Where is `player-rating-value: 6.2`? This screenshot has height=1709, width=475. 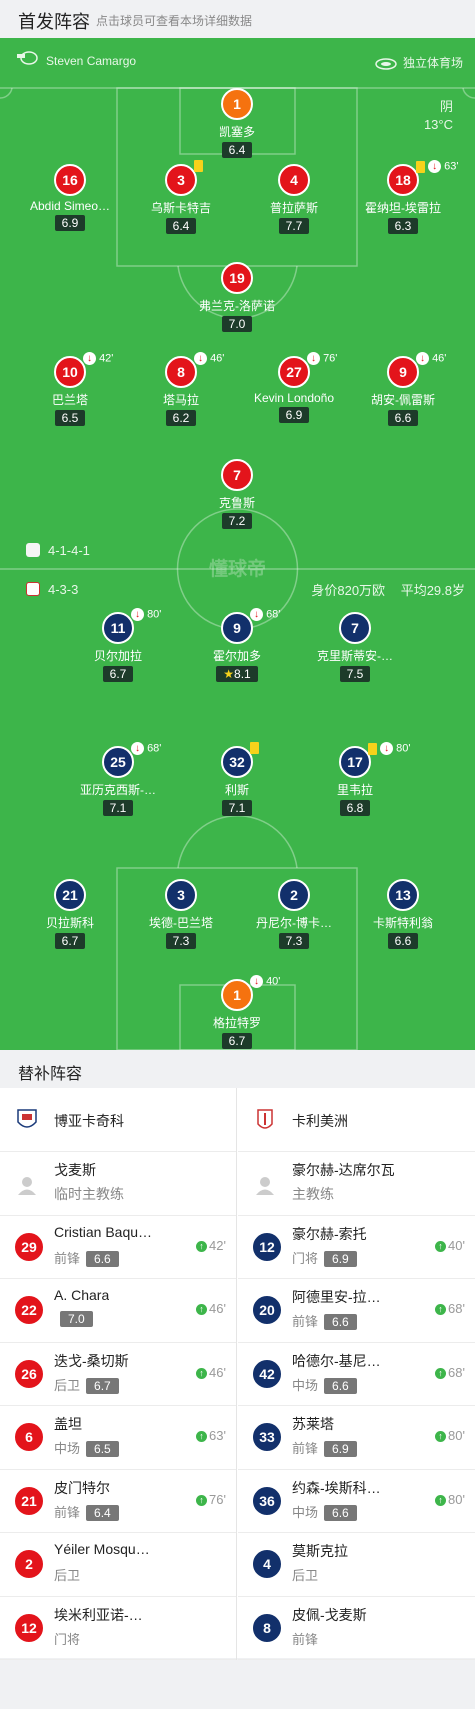
player-rating-value: 6.2 is located at coordinates (181, 418).